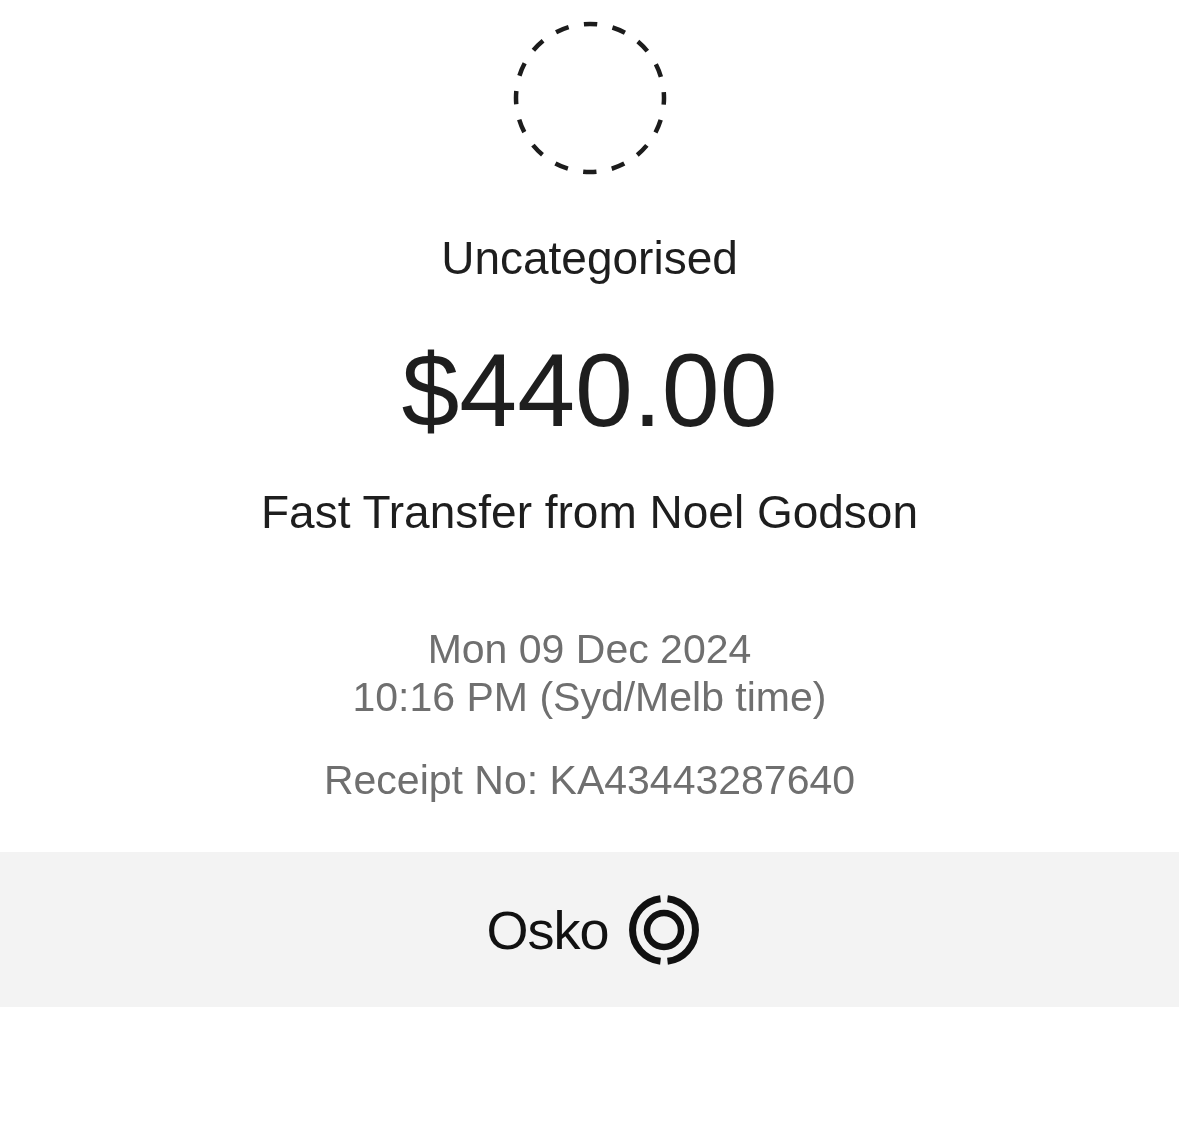  What do you see at coordinates (589, 98) in the screenshot?
I see `dashed-circle-icon` at bounding box center [589, 98].